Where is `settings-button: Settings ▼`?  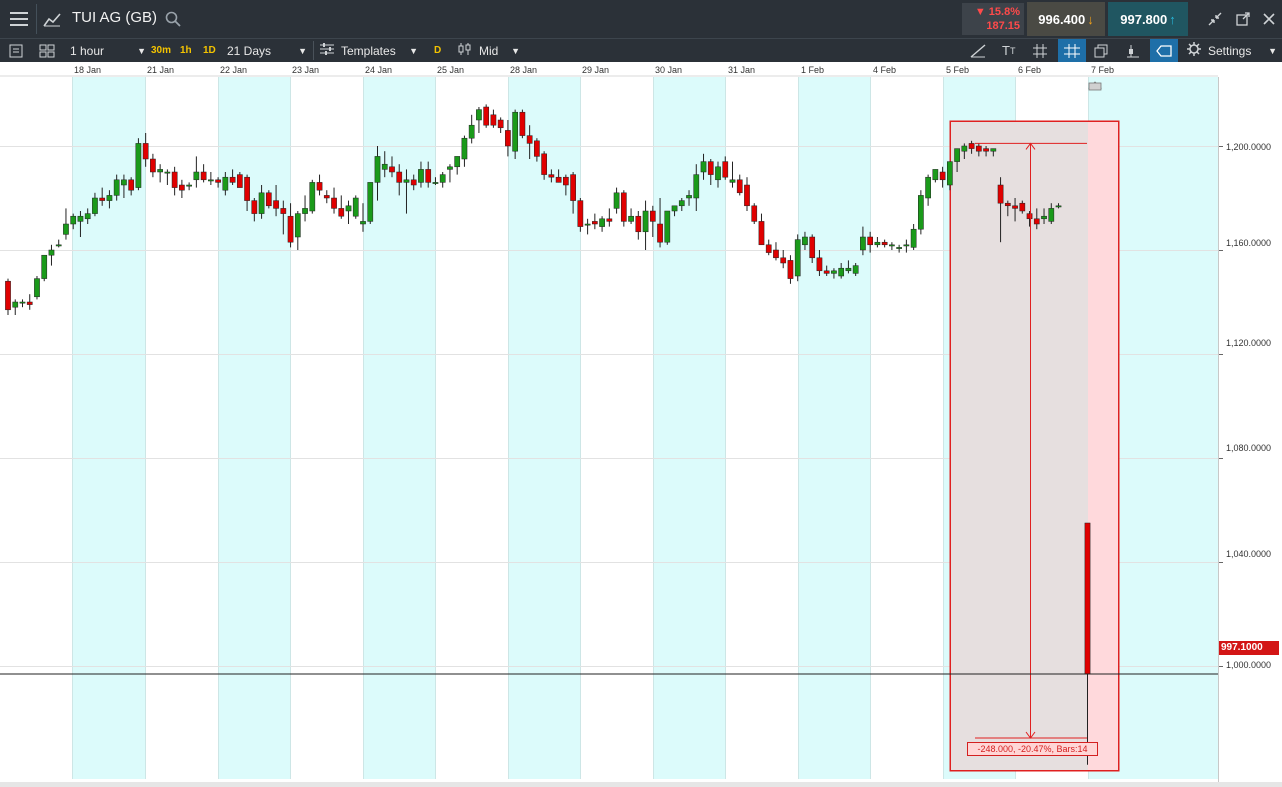
settings-button: Settings ▼ is located at coordinates (1232, 50).